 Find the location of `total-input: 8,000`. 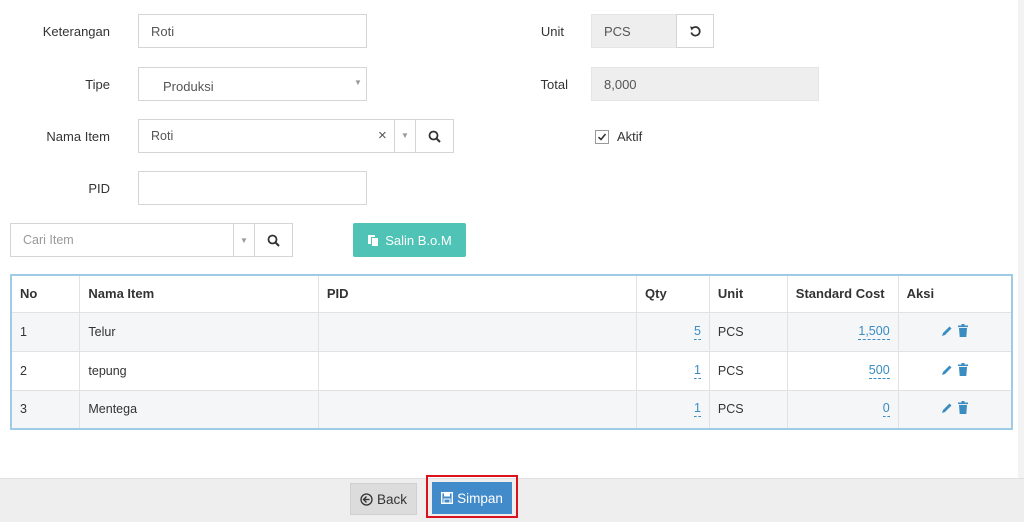

total-input: 8,000 is located at coordinates (705, 84).